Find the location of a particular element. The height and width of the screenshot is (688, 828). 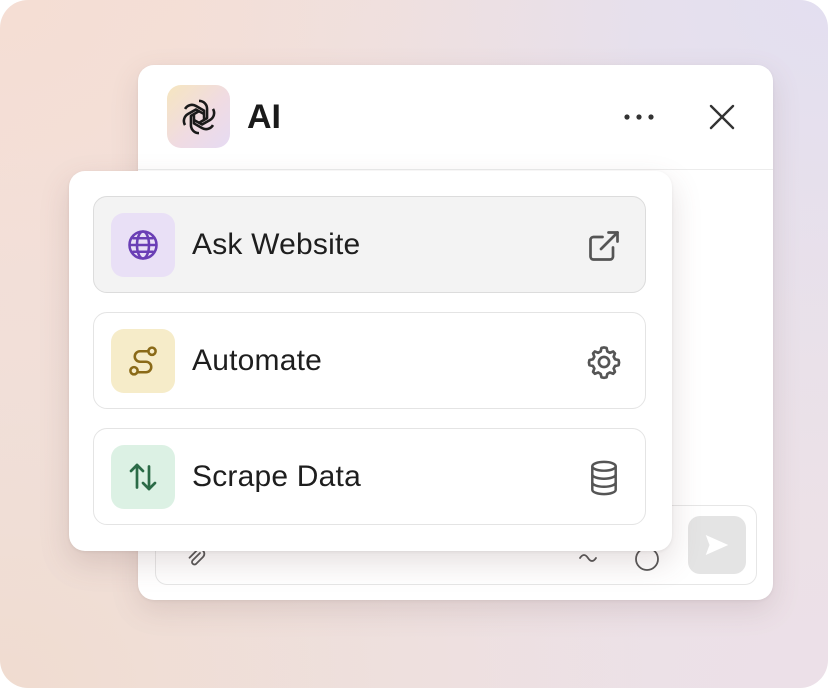

menu-item-label: Automate is located at coordinates (257, 360).